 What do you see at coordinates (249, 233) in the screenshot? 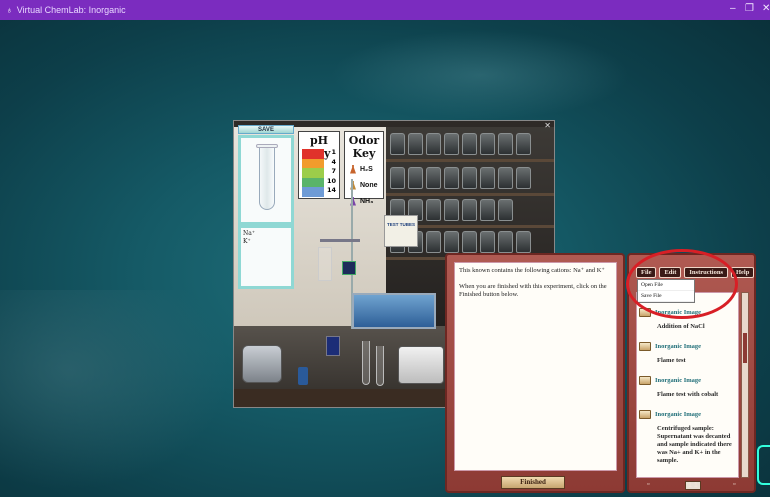
I see `ion-label: Na⁺` at bounding box center [249, 233].